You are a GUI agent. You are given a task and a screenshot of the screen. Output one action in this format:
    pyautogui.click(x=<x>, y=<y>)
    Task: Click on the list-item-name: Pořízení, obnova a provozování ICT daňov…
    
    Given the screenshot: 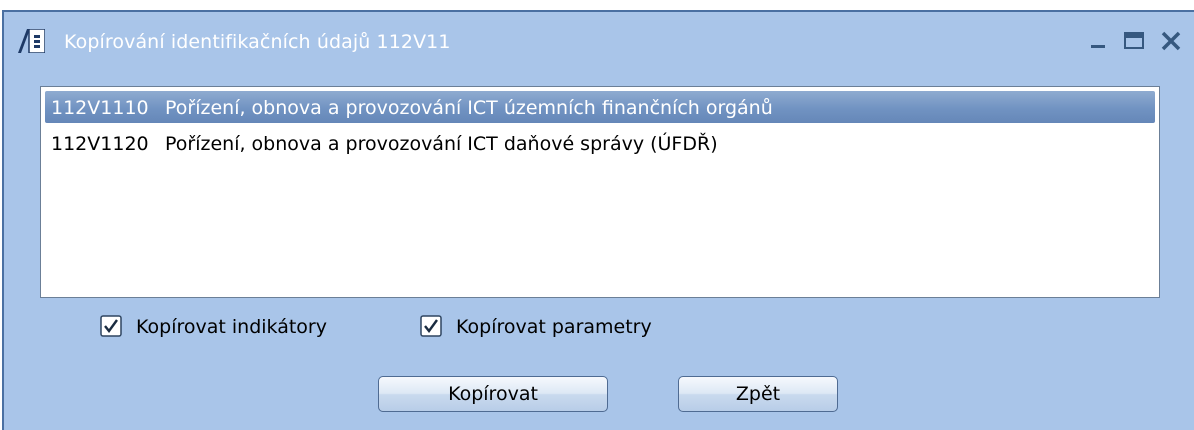 What is the action you would take?
    pyautogui.click(x=441, y=144)
    